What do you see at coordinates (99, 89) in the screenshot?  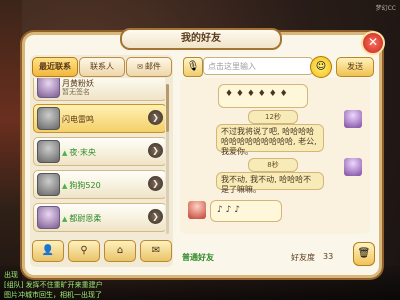 I see `friend-item: 月黄粉妖 暂无签名` at bounding box center [99, 89].